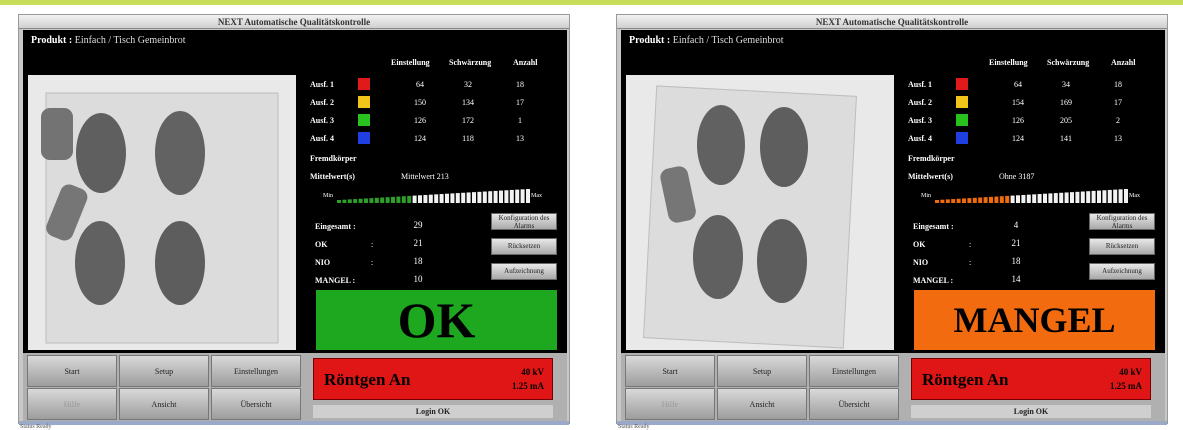  I want to click on product-label: Produkt :, so click(52, 40).